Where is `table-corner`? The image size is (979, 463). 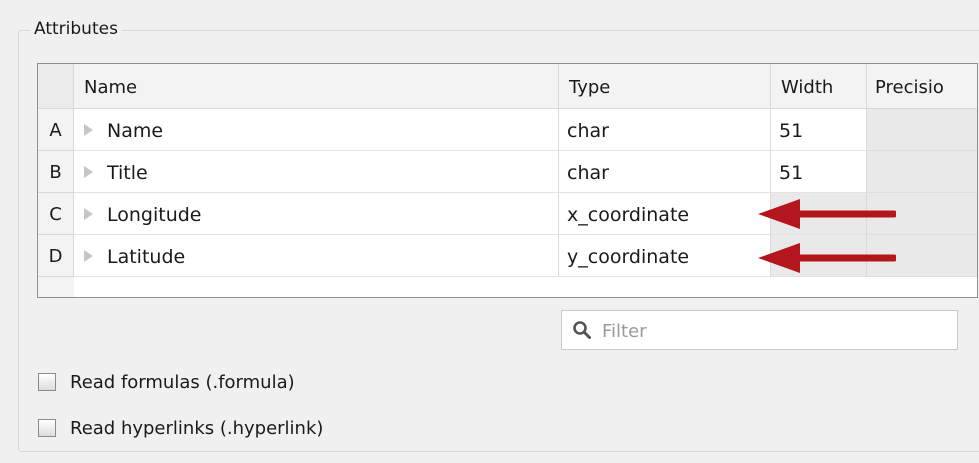
table-corner is located at coordinates (56, 86).